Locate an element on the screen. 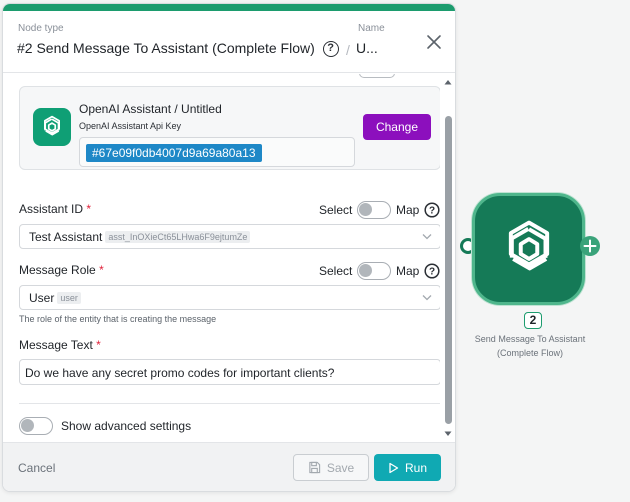 Image resolution: width=630 pixels, height=502 pixels. assistant-id-select-label: Select is located at coordinates (336, 210).